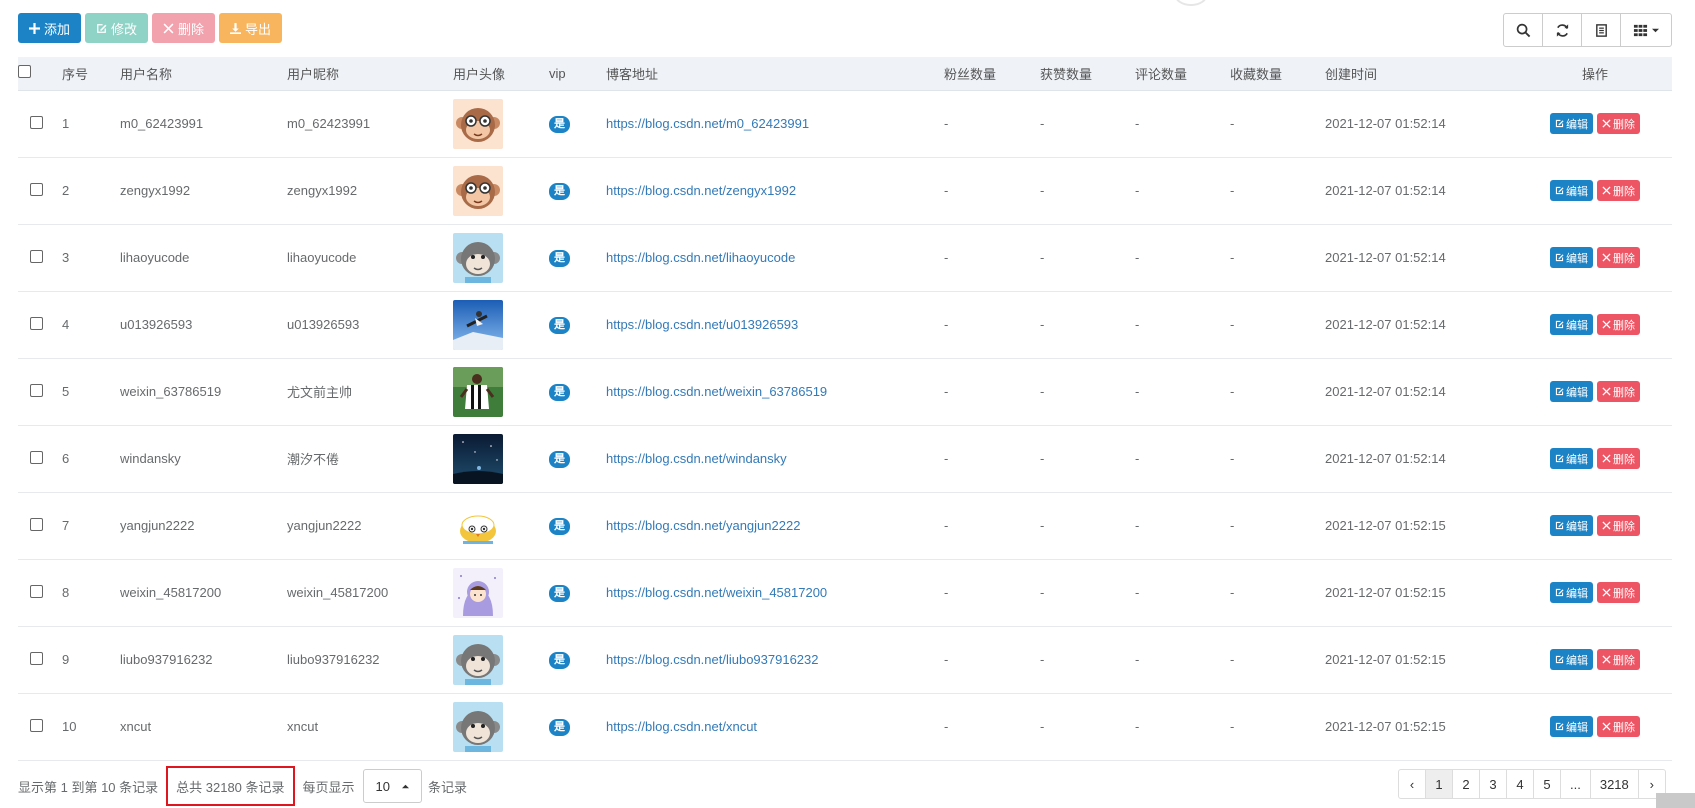 The height and width of the screenshot is (808, 1695). What do you see at coordinates (1087, 74) in the screenshot?
I see `header-likes: 获赞数量` at bounding box center [1087, 74].